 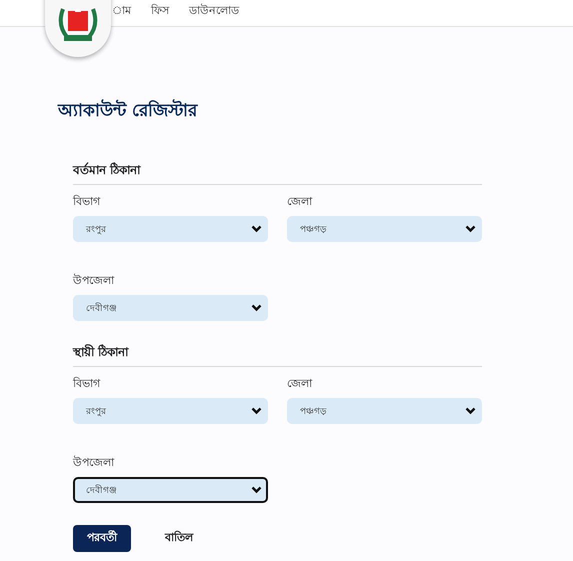 What do you see at coordinates (160, 11) in the screenshot?
I see `nav-link: ফিস` at bounding box center [160, 11].